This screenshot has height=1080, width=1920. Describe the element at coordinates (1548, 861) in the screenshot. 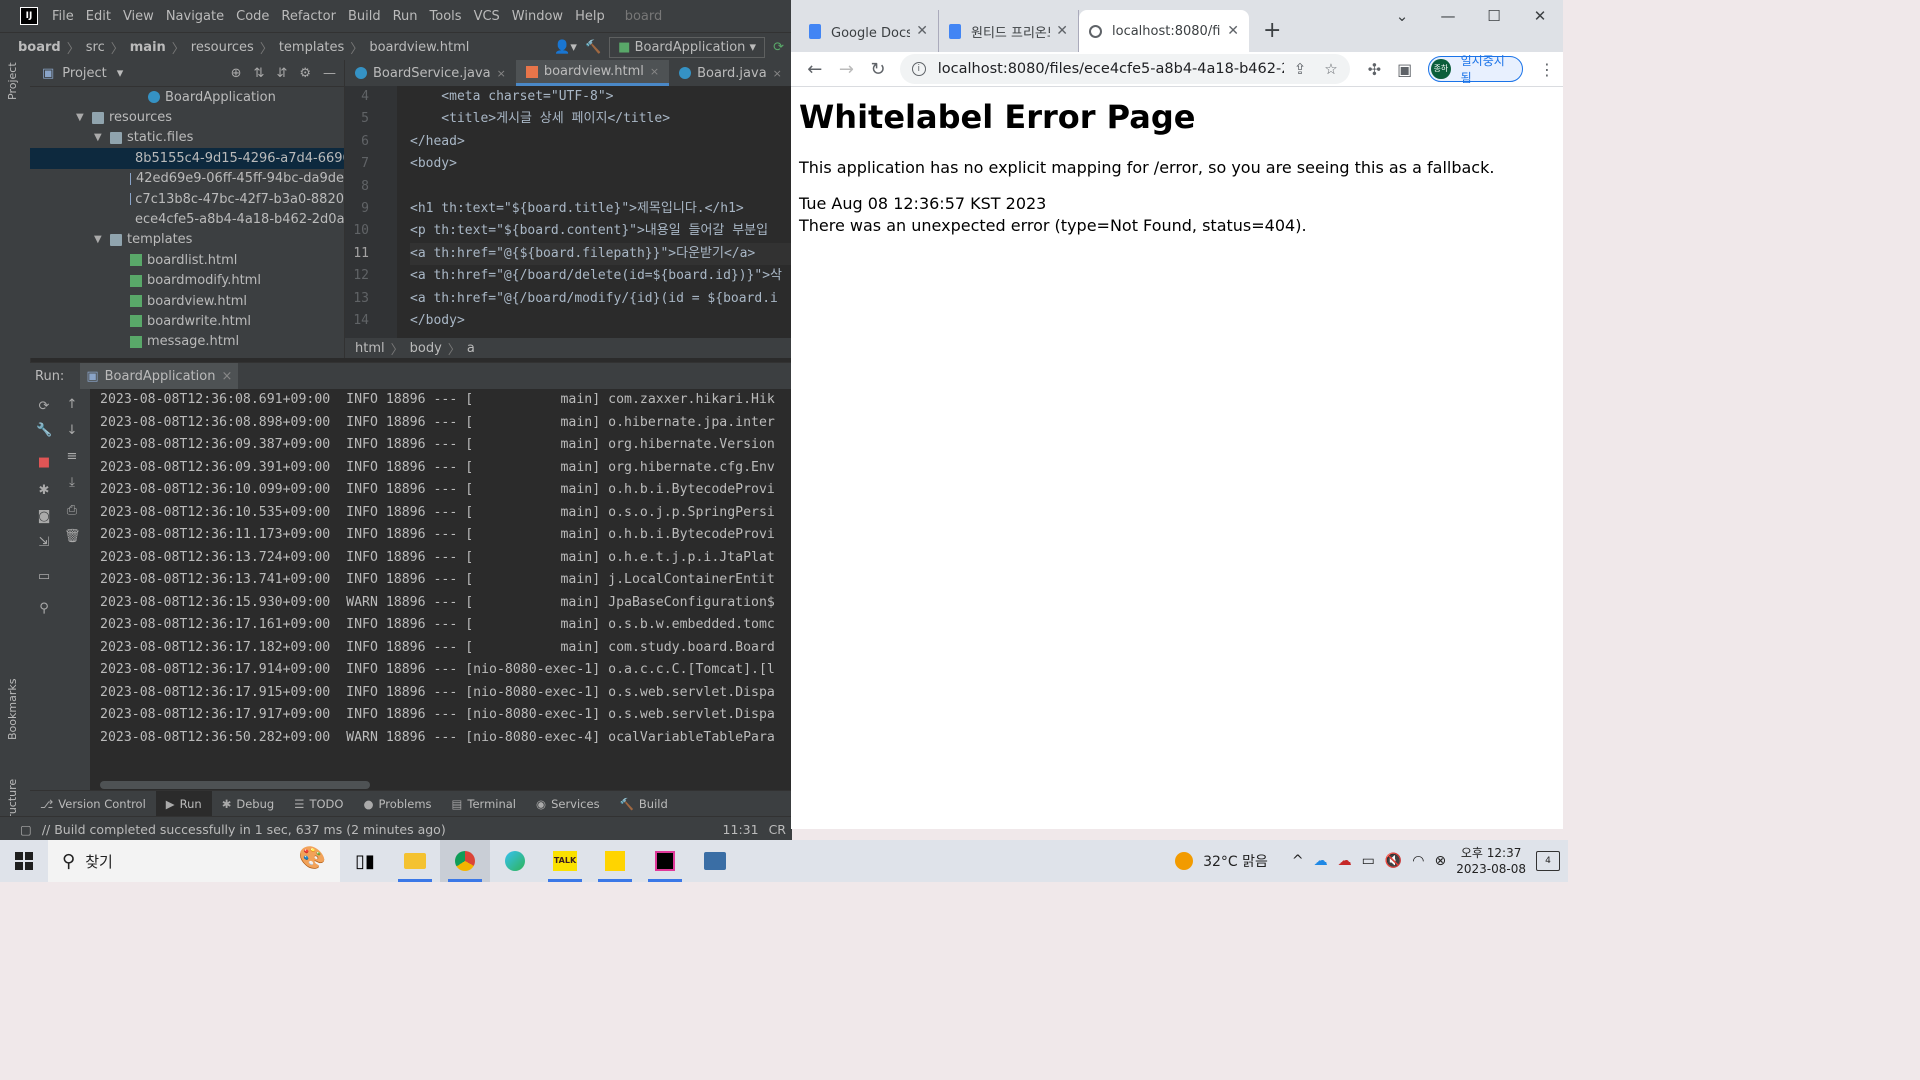

I see `notification-center-icon: 4` at that location.